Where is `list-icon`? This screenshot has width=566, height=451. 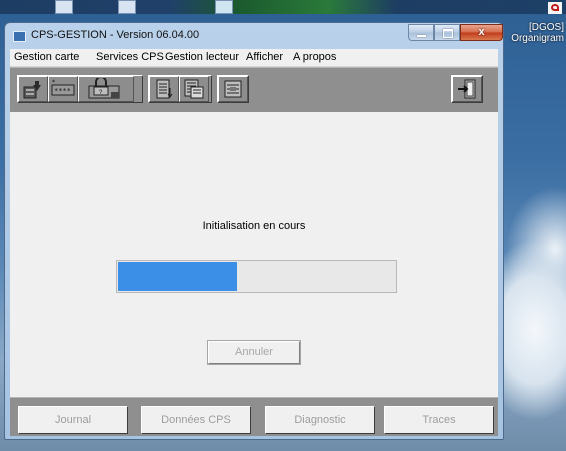
list-icon is located at coordinates (164, 89).